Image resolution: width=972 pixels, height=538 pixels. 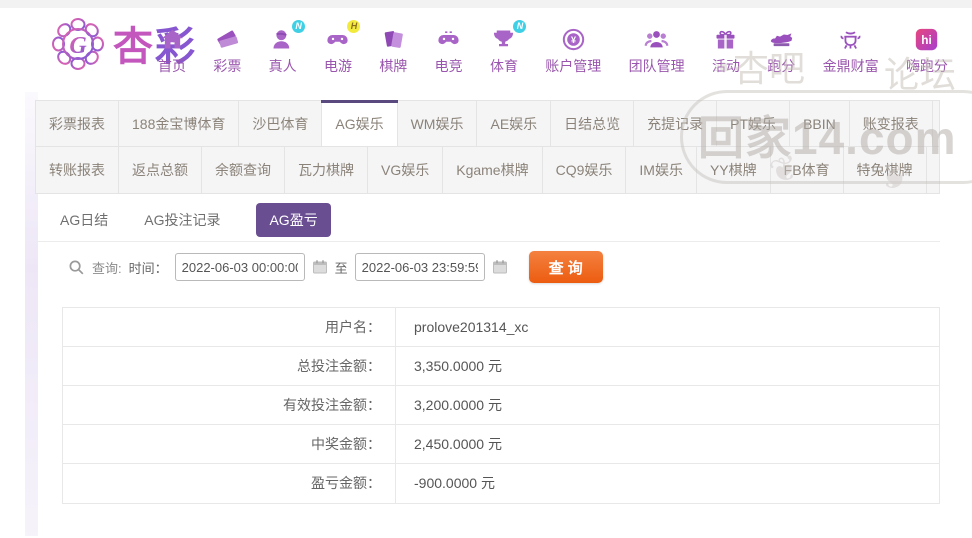 I want to click on nav-item-esports: 电竞, so click(x=449, y=50).